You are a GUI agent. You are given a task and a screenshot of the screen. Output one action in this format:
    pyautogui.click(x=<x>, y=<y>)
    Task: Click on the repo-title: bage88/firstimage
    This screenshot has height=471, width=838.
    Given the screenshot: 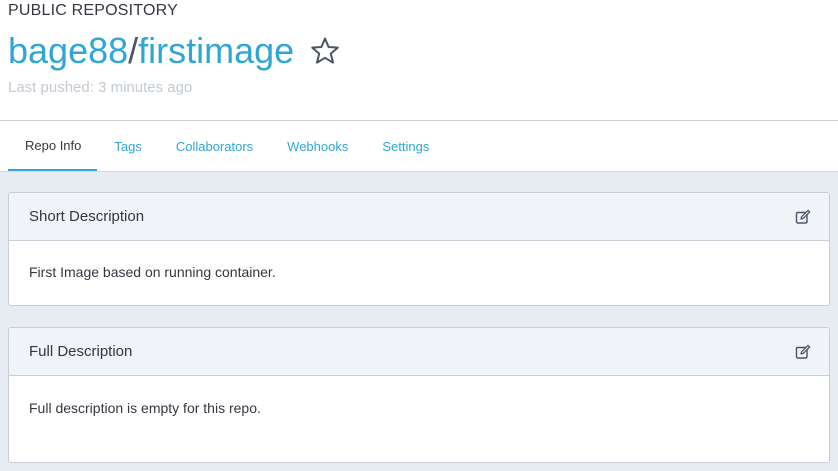 What is the action you would take?
    pyautogui.click(x=151, y=51)
    